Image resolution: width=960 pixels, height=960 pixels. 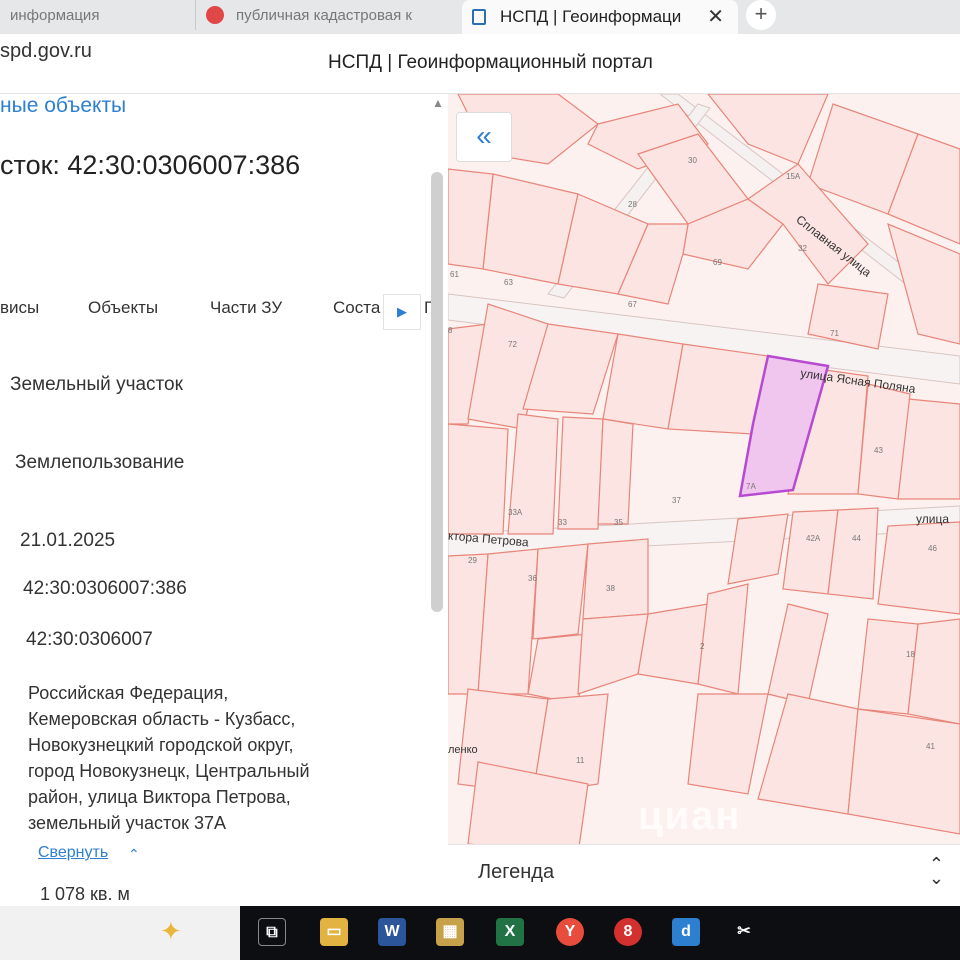 What do you see at coordinates (628, 932) in the screenshot?
I see `app-red-icon: 8` at bounding box center [628, 932].